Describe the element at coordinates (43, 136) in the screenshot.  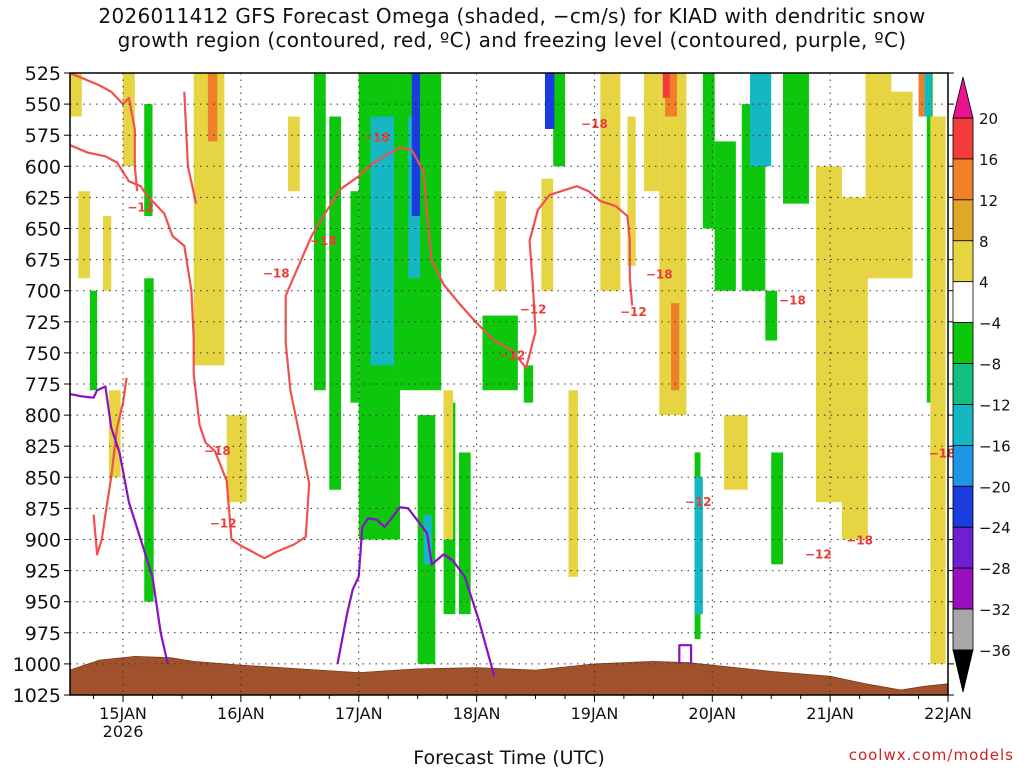
I see `y-tick-label-2: 575` at that location.